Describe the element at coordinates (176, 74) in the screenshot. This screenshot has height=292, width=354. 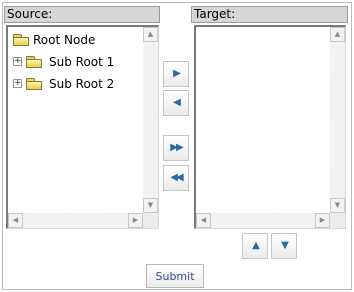
I see `move-right-button: ▶` at that location.